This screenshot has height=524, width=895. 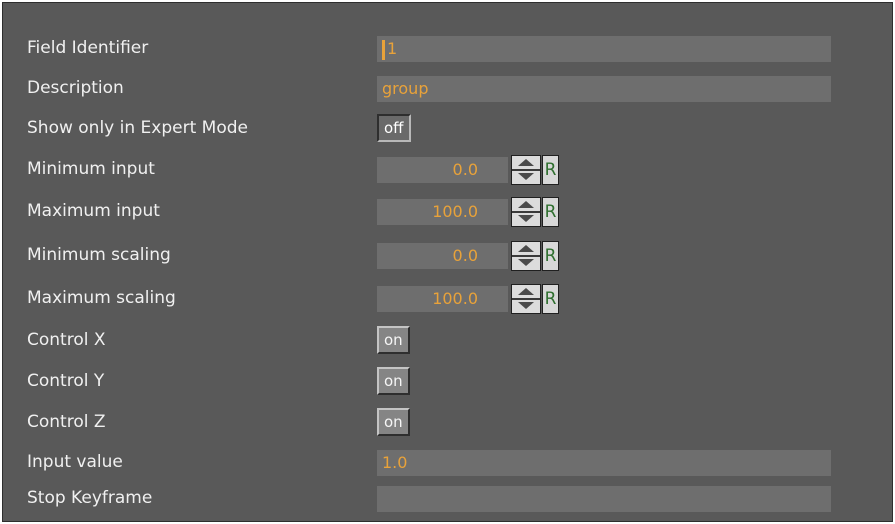 What do you see at coordinates (448, 128) in the screenshot?
I see `row-expert-mode: Show only in Expert Mode off` at bounding box center [448, 128].